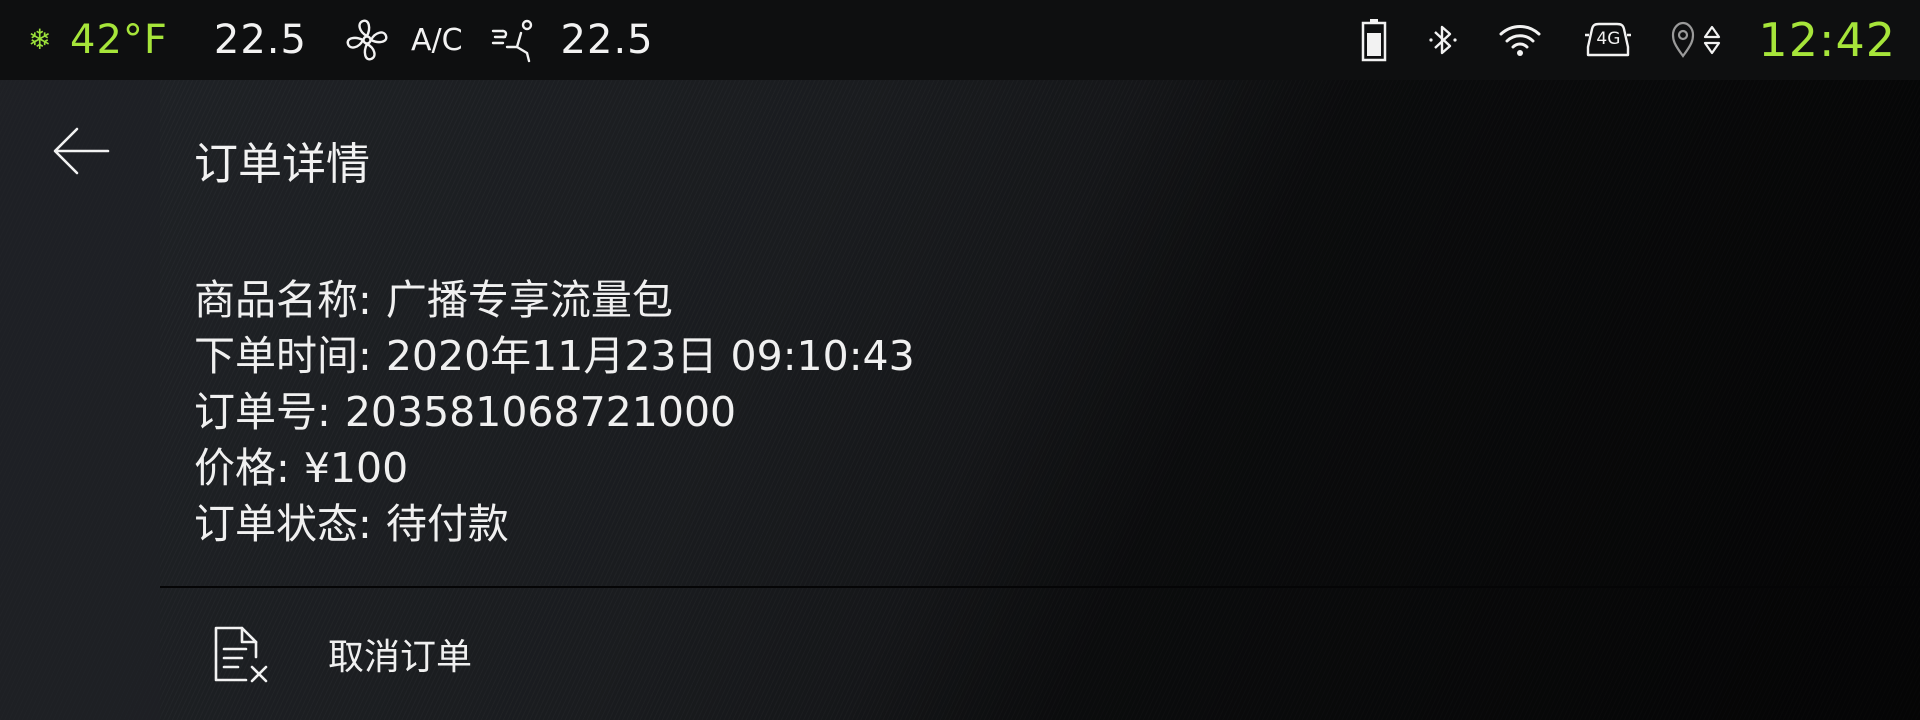 The image size is (1920, 720). I want to click on network-4g-indicator: 4G, so click(1608, 40).